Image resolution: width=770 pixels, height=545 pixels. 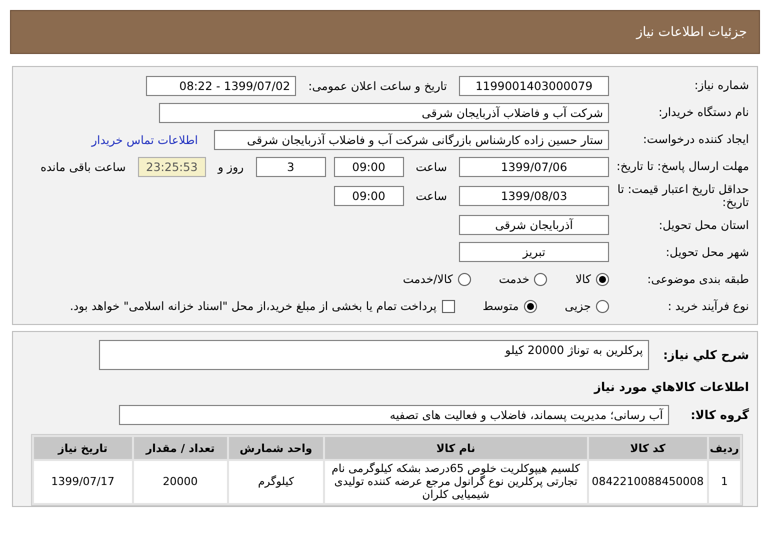 What do you see at coordinates (534, 252) in the screenshot?
I see `text-field: تبریز` at bounding box center [534, 252].